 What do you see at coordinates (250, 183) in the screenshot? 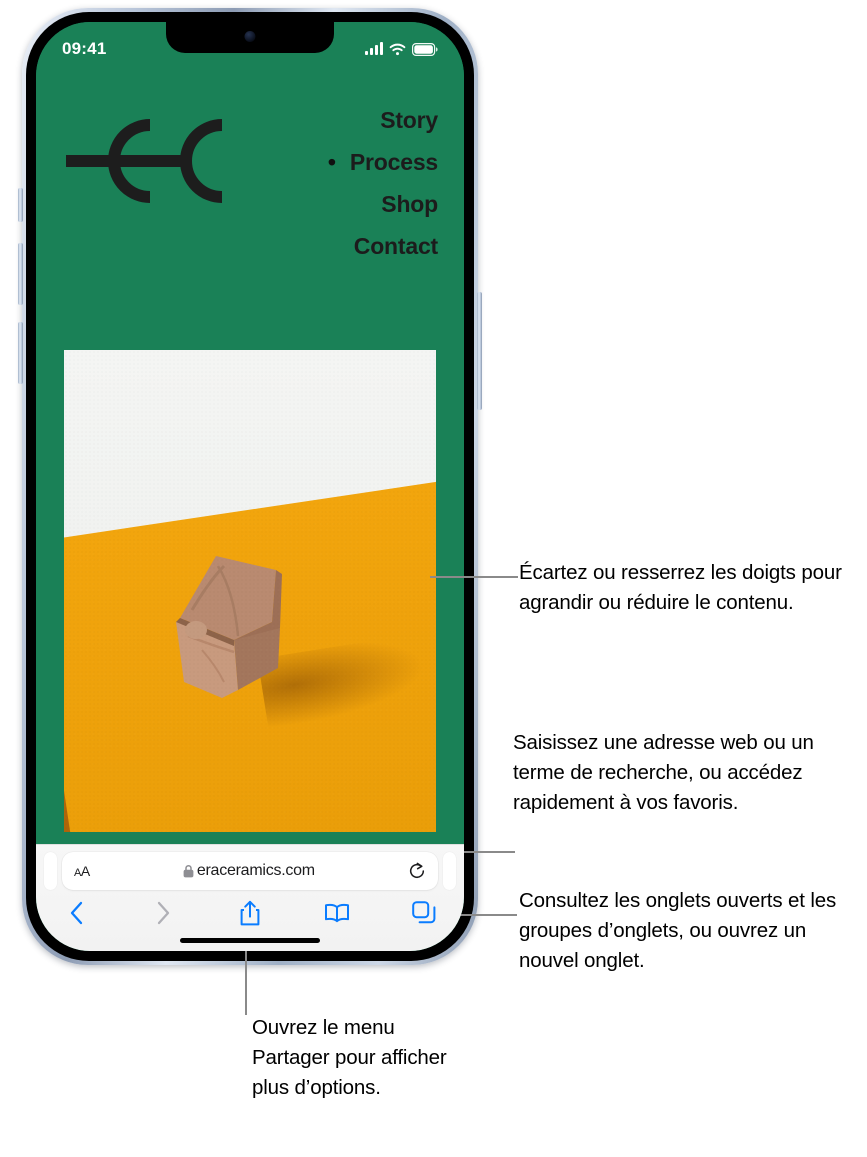
I see `site-header: Story Process Shop Contact` at bounding box center [250, 183].